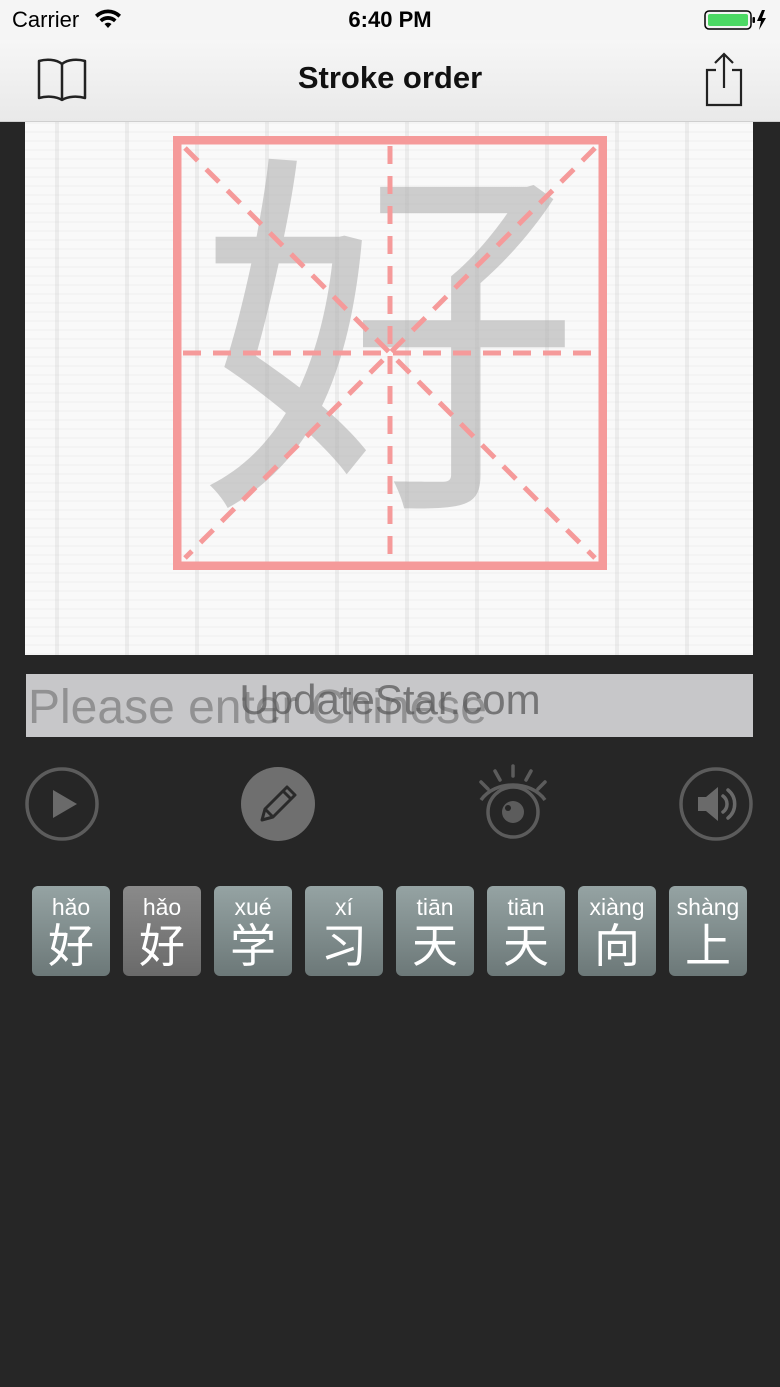 The image size is (780, 1387). I want to click on play-icon, so click(62, 804).